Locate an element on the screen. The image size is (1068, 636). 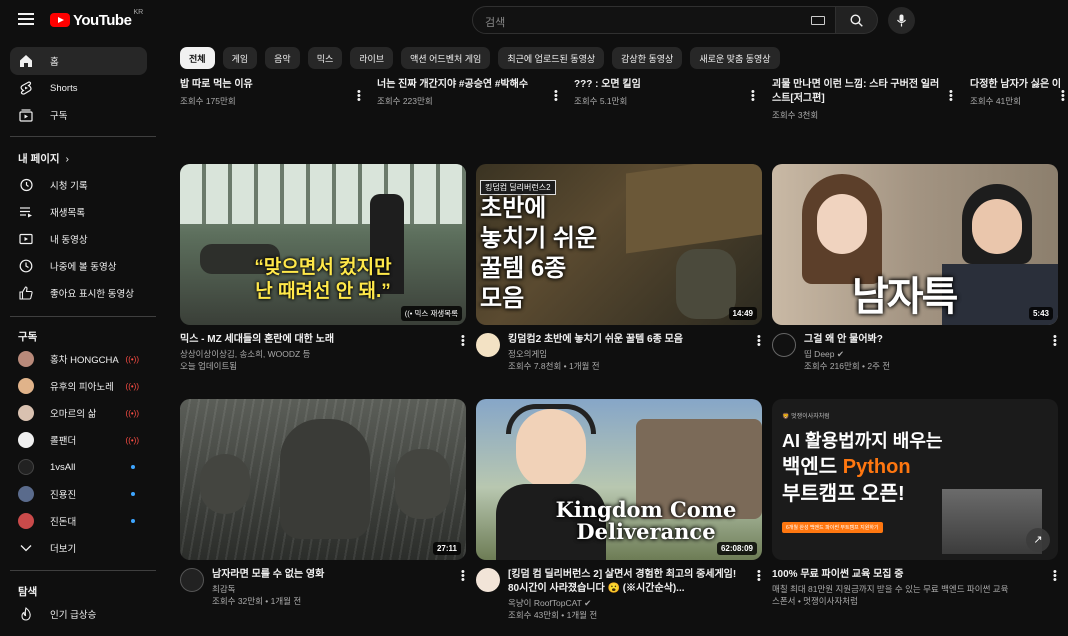
sidebar-sub-item: 오마르의 삶 ((•)) is located at coordinates (78, 413).